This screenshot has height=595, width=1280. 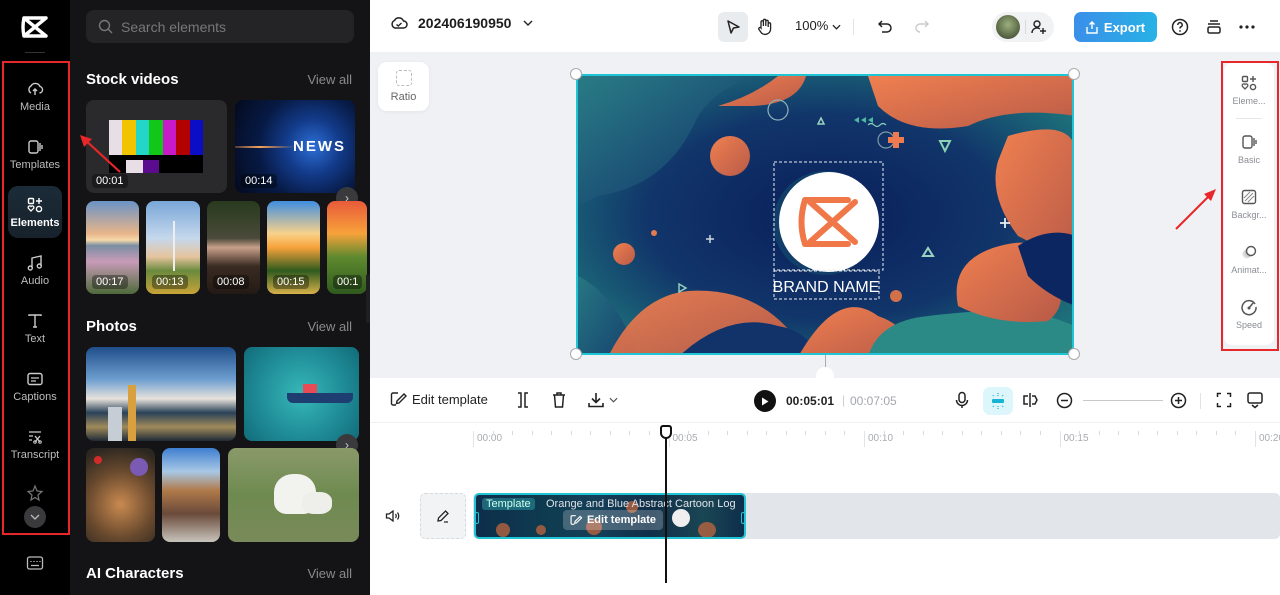 What do you see at coordinates (885, 27) in the screenshot?
I see `undo-button` at bounding box center [885, 27].